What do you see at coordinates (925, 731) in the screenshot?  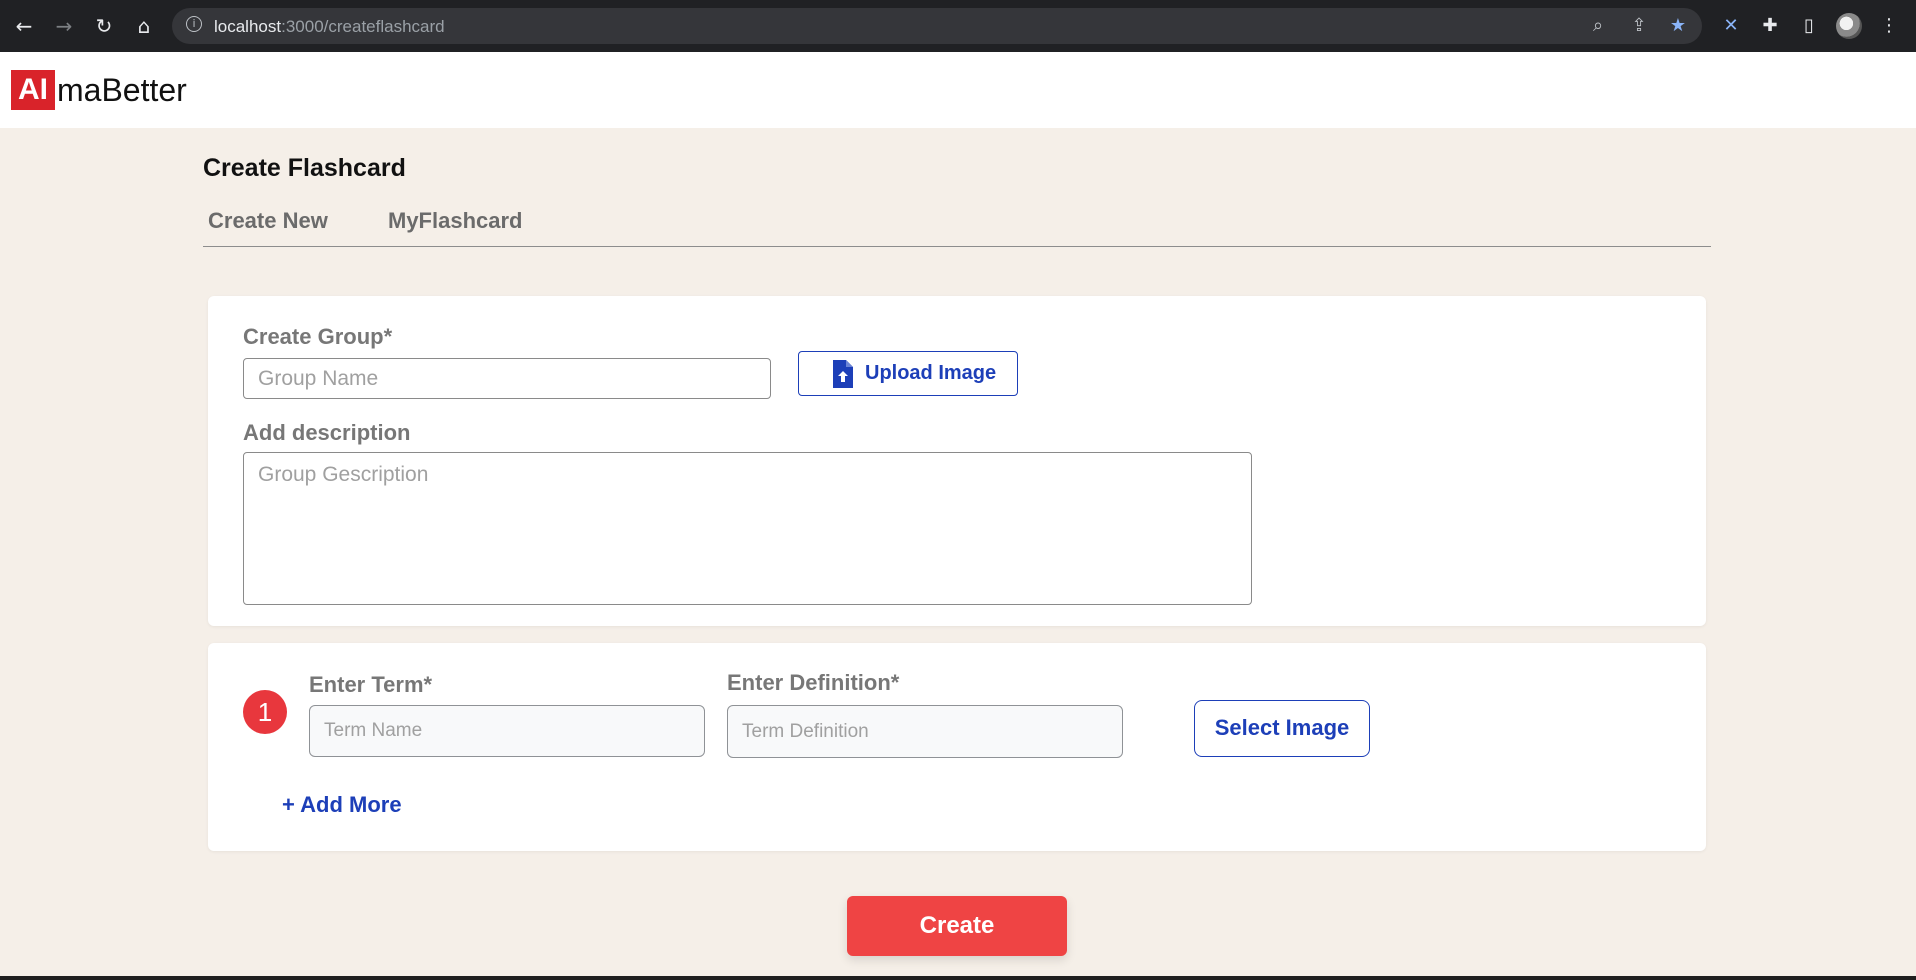 I see `term-definition-input` at bounding box center [925, 731].